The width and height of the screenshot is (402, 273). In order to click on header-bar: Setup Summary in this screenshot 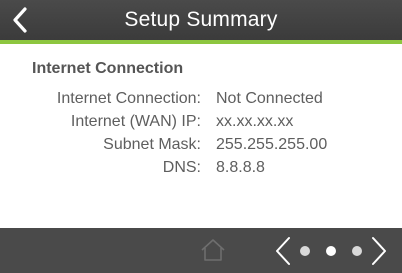, I will do `click(201, 20)`.